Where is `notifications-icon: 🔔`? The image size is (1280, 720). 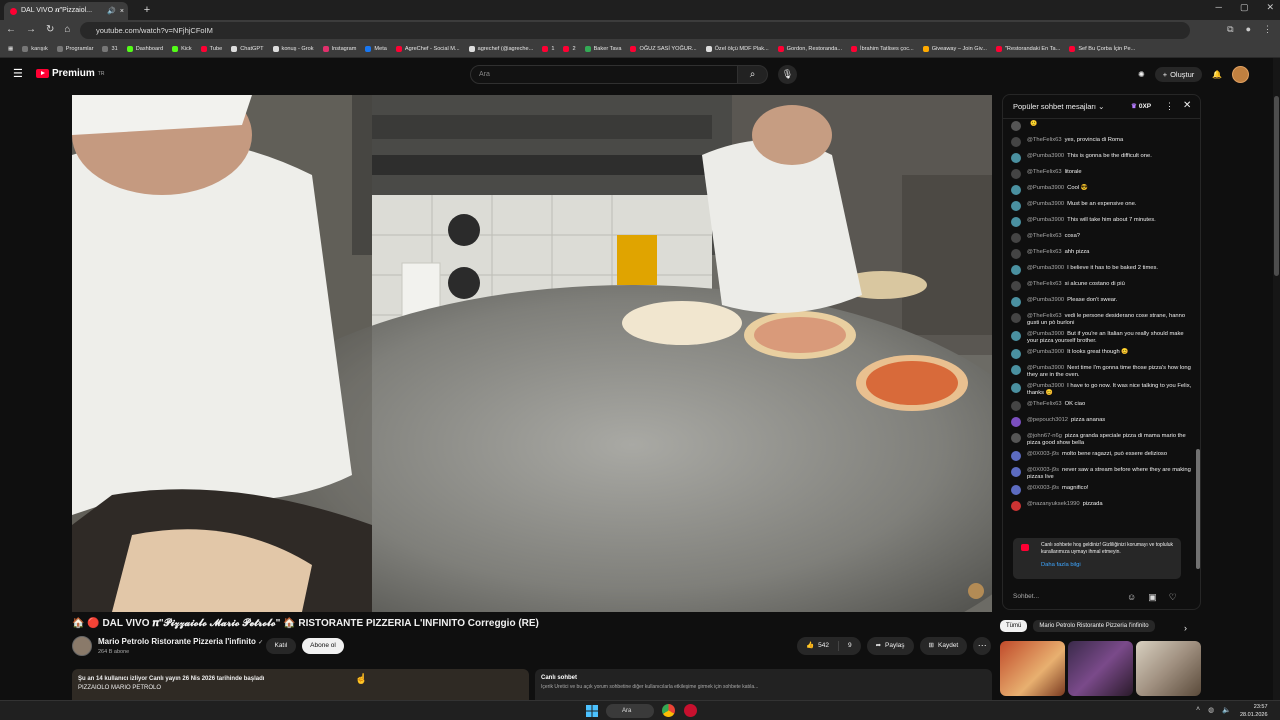
notifications-icon: 🔔 is located at coordinates (1217, 74).